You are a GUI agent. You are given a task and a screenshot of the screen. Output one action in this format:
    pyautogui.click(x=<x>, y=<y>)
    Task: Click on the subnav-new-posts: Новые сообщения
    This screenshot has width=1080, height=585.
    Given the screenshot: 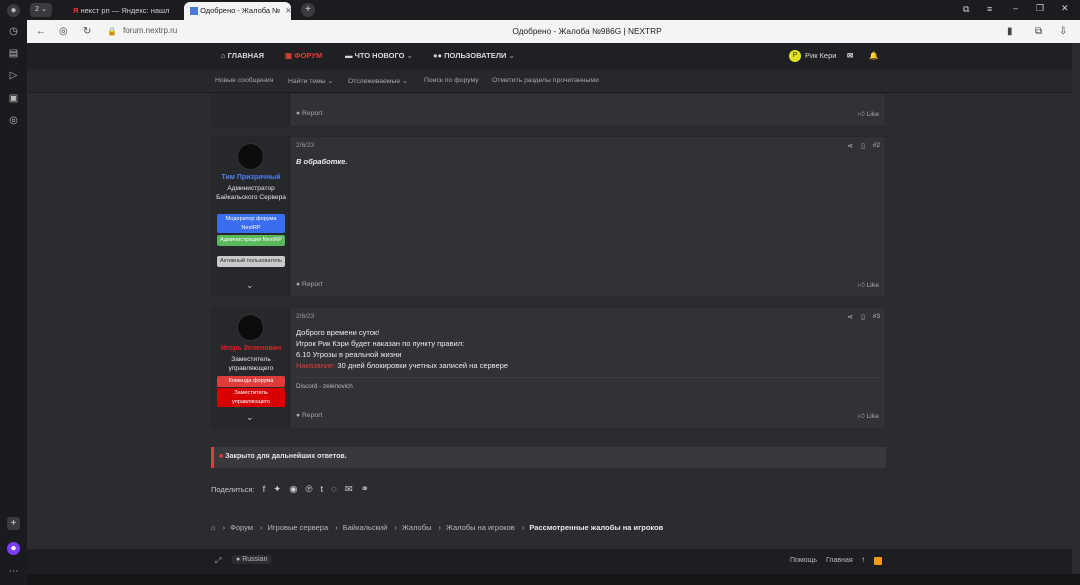 What is the action you would take?
    pyautogui.click(x=244, y=80)
    